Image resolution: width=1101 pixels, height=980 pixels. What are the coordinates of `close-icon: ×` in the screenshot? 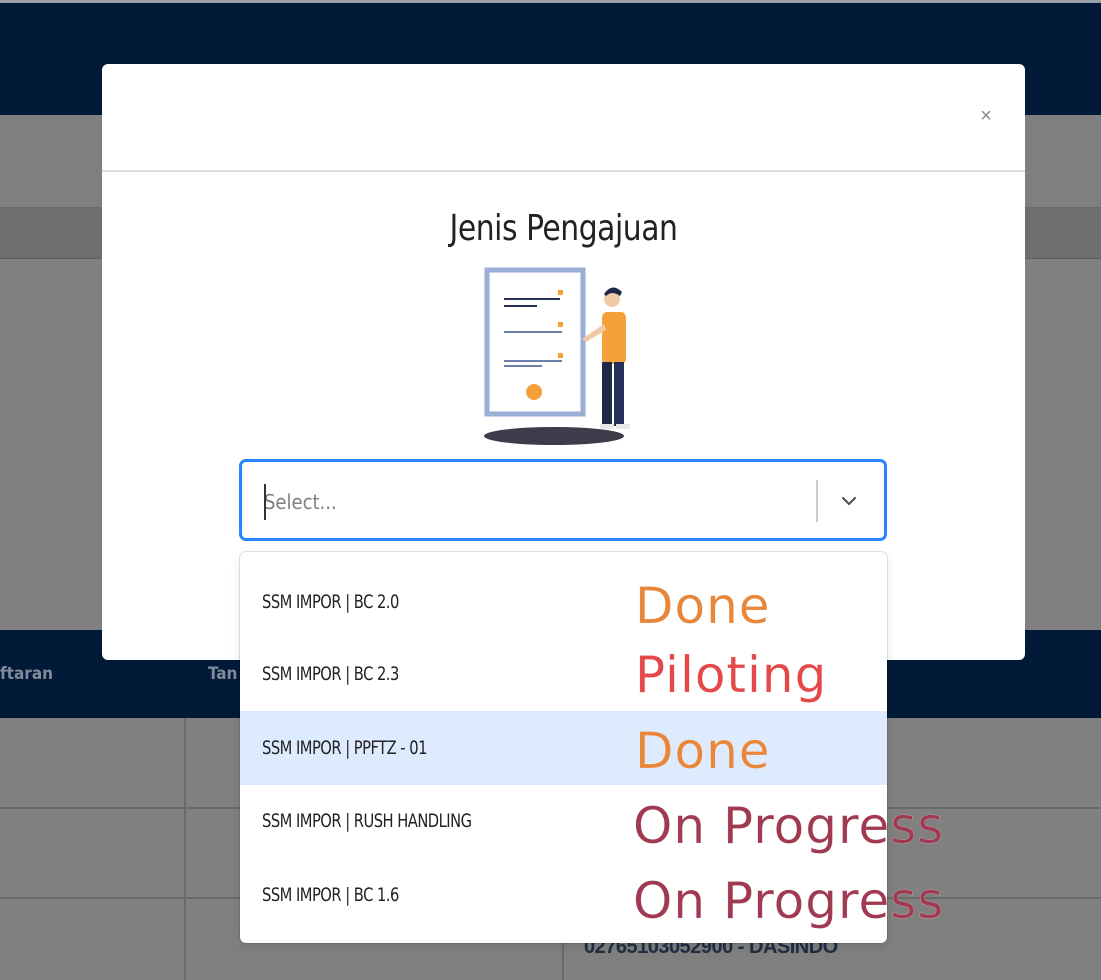 It's located at (986, 116).